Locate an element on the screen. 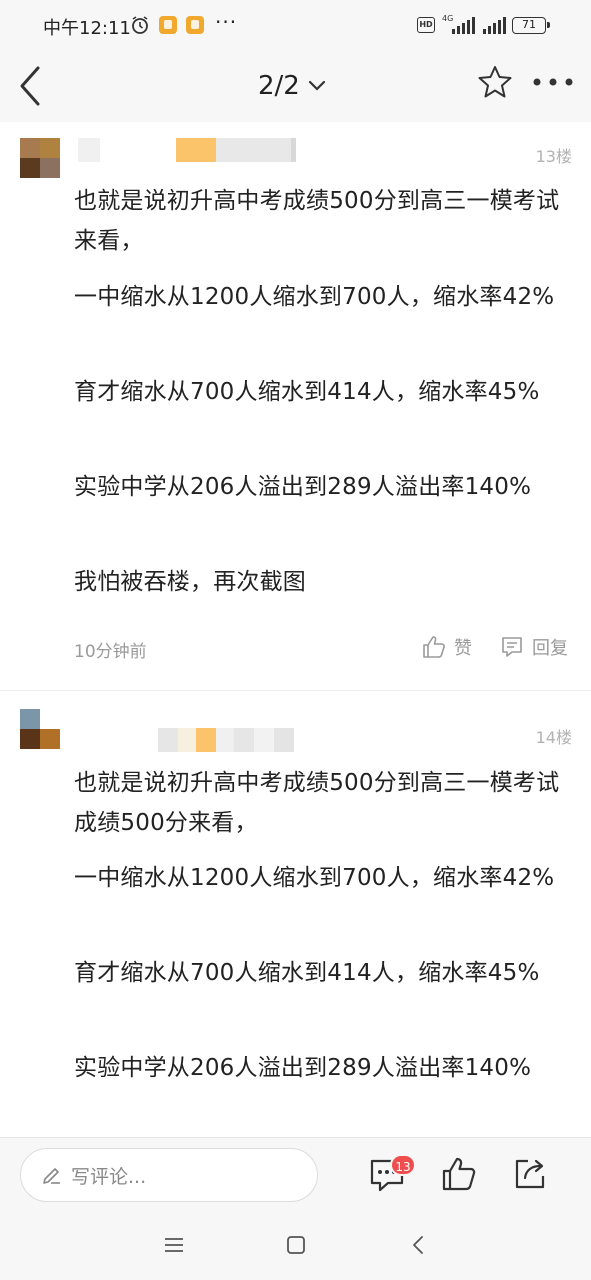 The width and height of the screenshot is (591, 1280). menu-icon is located at coordinates (174, 1245).